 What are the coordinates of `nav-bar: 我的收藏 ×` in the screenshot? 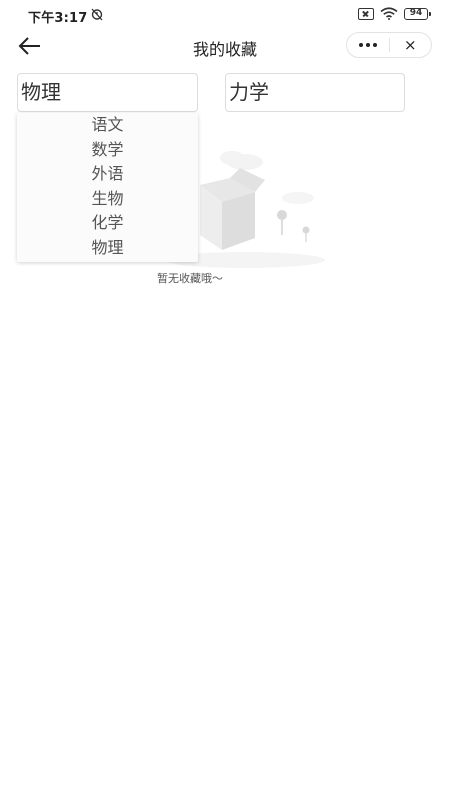 It's located at (225, 46).